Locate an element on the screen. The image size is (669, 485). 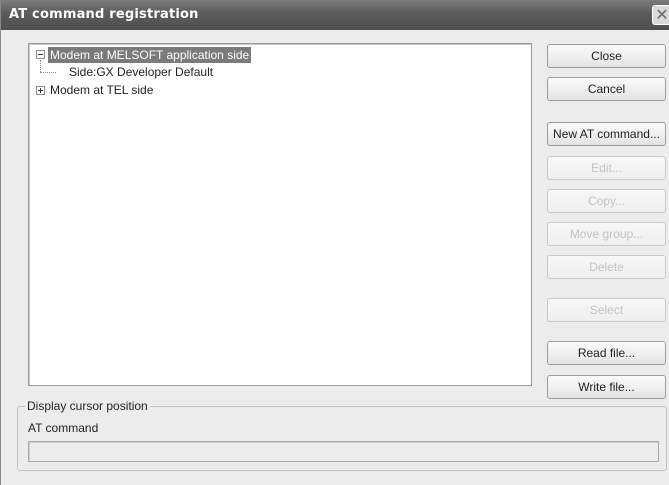
select-button: Select is located at coordinates (606, 310).